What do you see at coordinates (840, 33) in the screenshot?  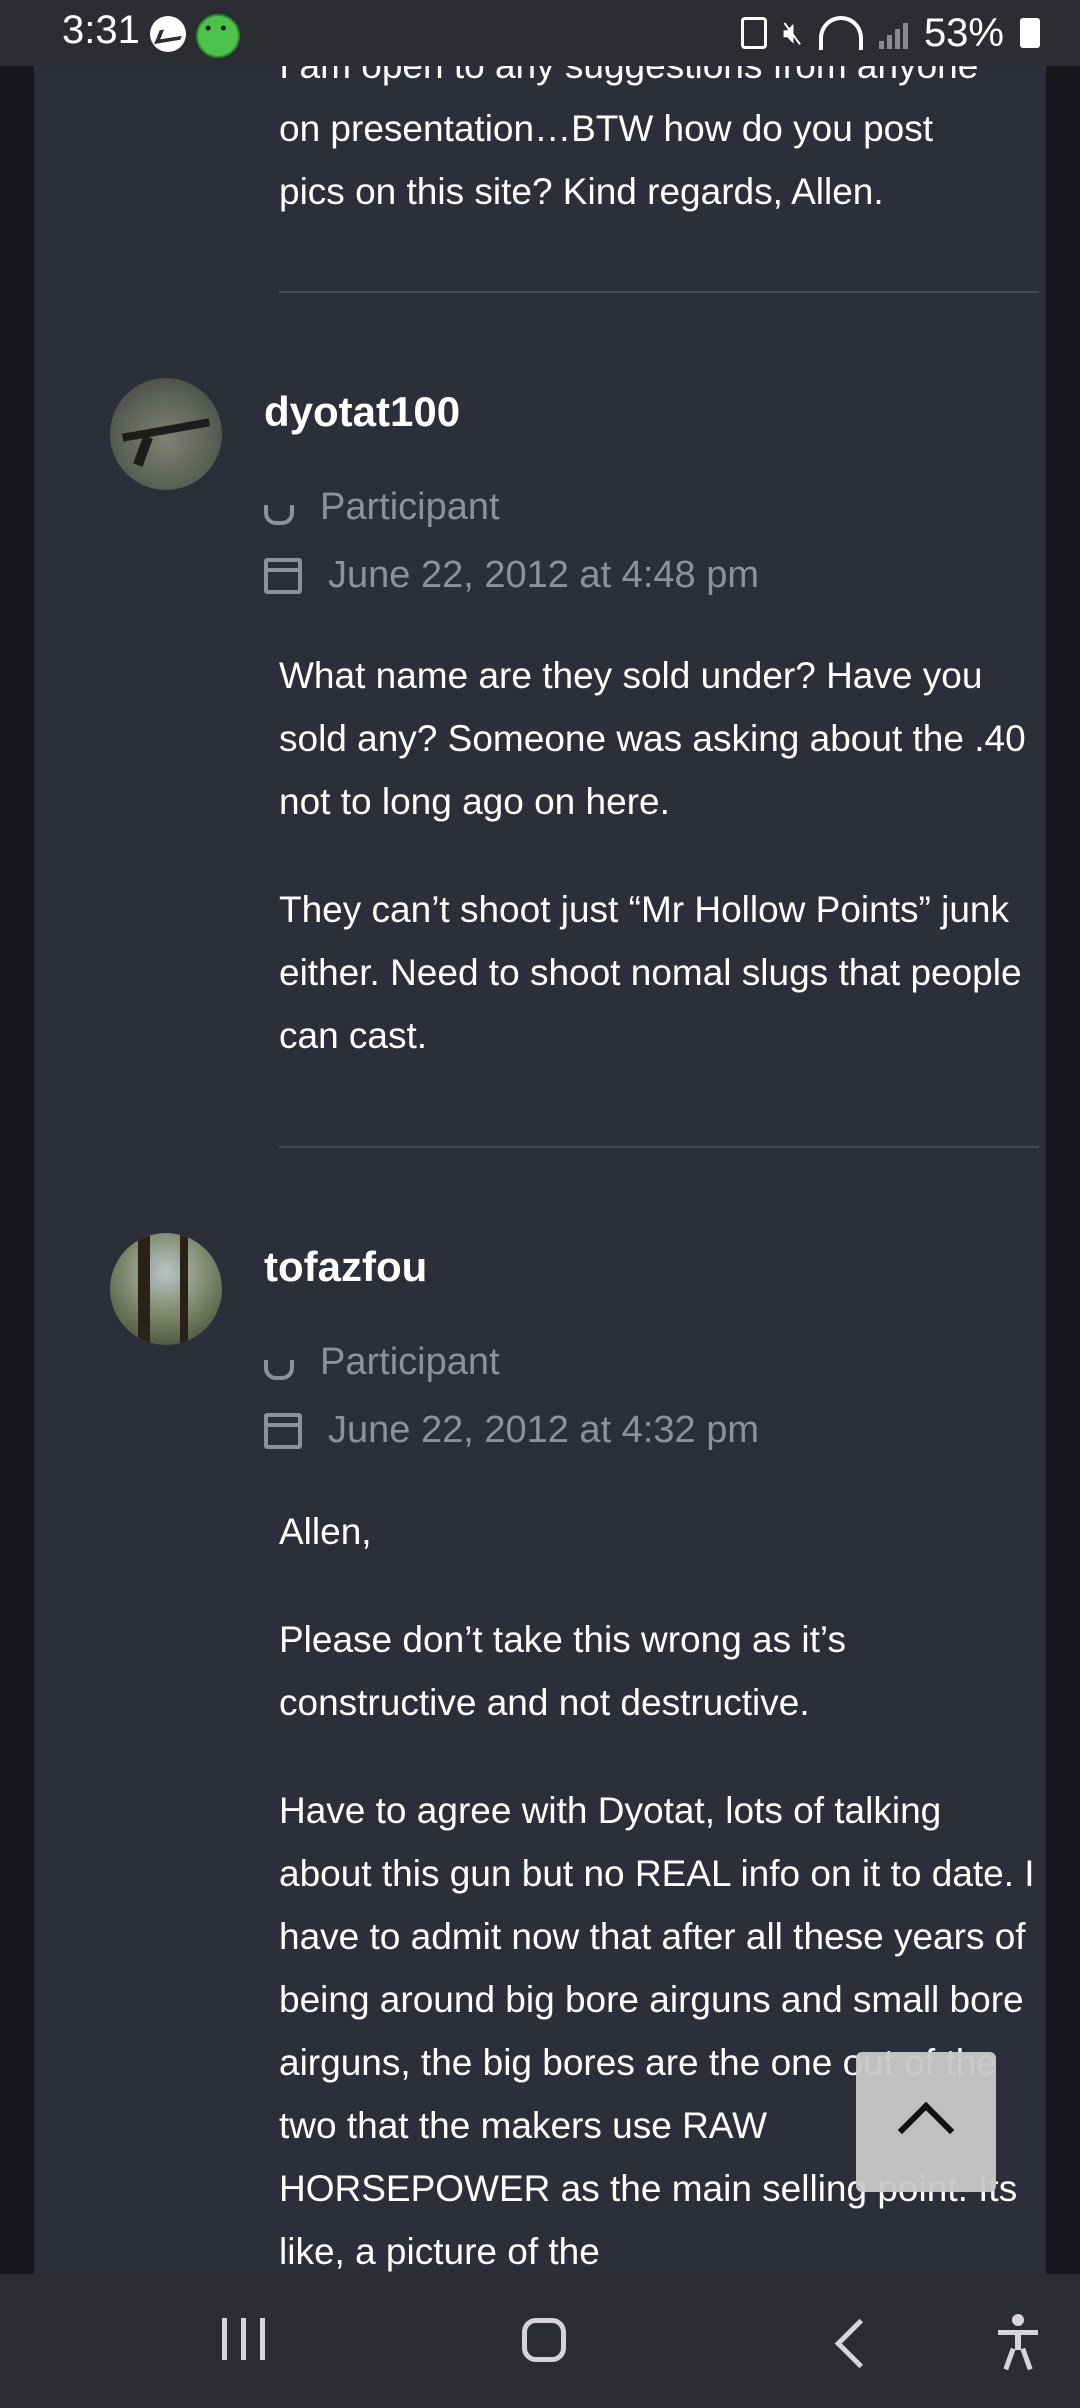 I see `wifi-icon` at bounding box center [840, 33].